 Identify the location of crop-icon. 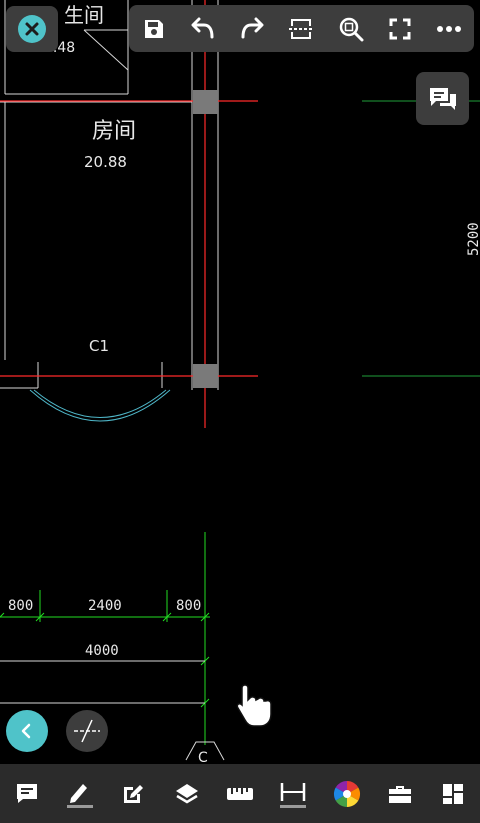
(301, 28).